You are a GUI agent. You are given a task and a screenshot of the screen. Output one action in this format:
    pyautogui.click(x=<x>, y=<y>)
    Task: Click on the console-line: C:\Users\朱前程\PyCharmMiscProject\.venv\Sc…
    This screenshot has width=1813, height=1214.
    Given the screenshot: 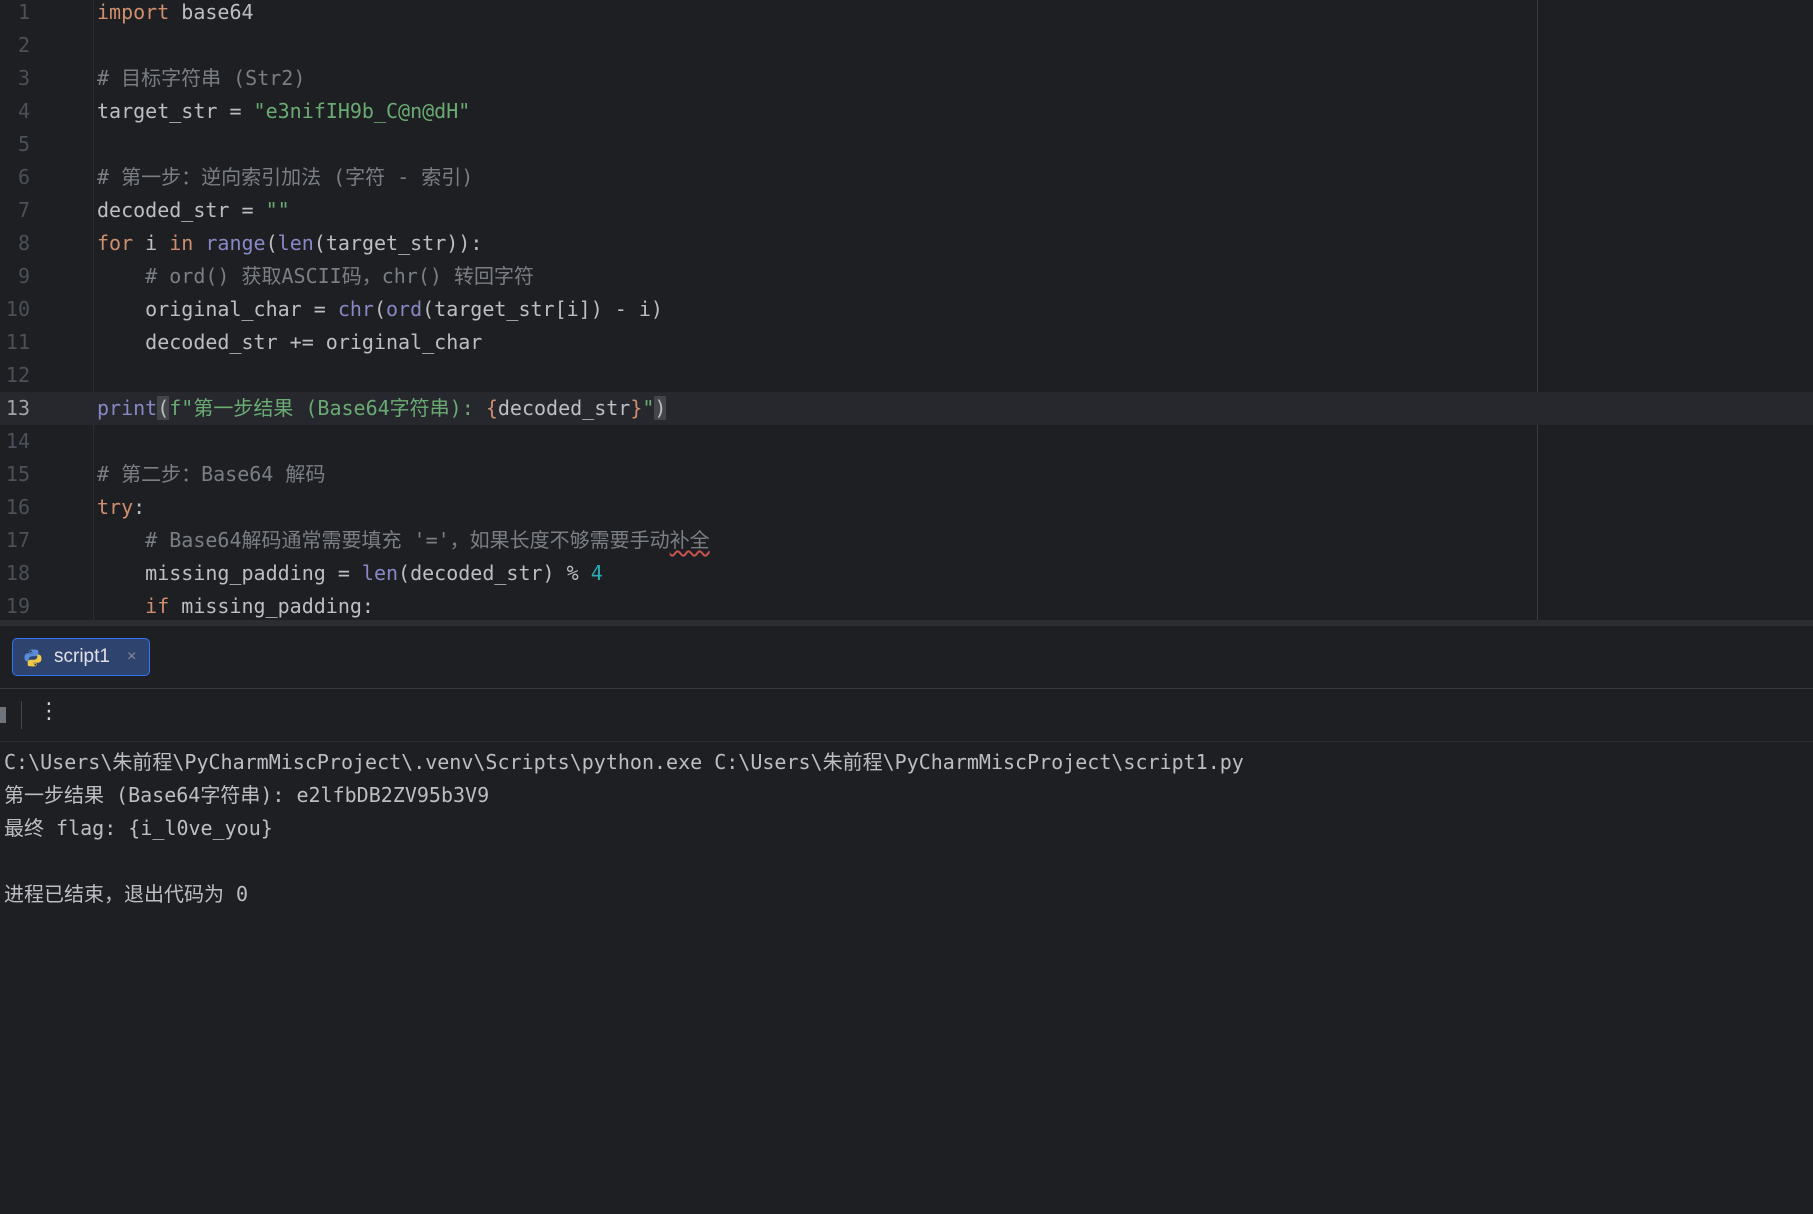 What is the action you would take?
    pyautogui.click(x=624, y=762)
    